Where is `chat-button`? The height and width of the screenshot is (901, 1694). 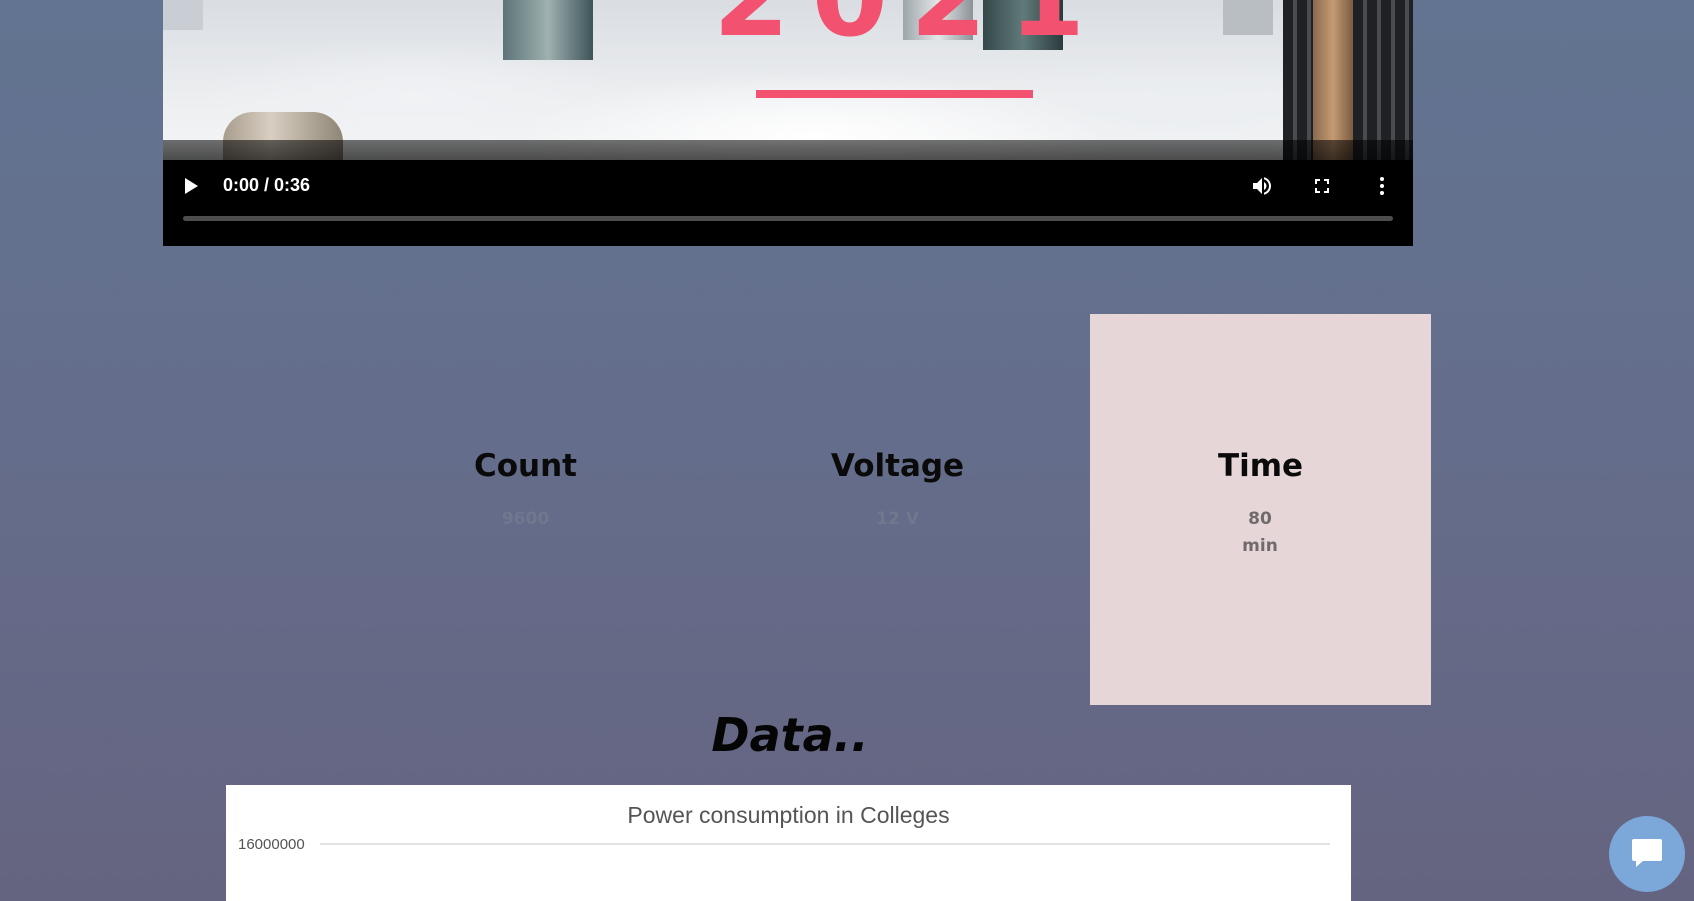
chat-button is located at coordinates (1647, 854).